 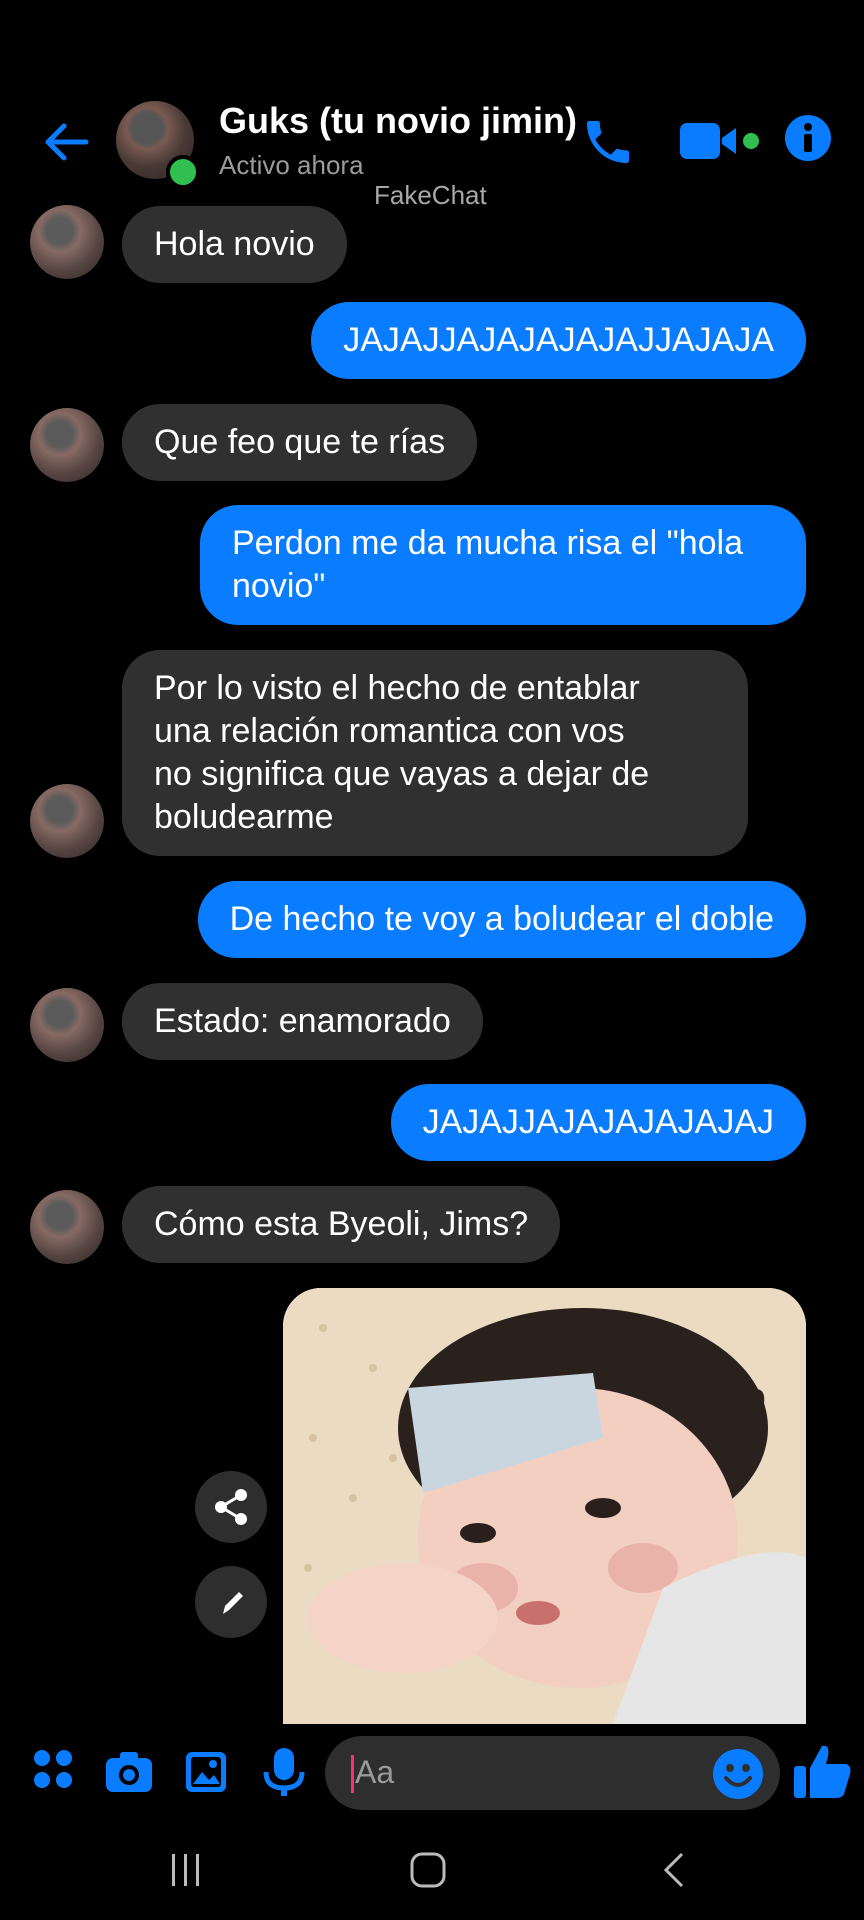 What do you see at coordinates (738, 1774) in the screenshot?
I see `emoji-icon` at bounding box center [738, 1774].